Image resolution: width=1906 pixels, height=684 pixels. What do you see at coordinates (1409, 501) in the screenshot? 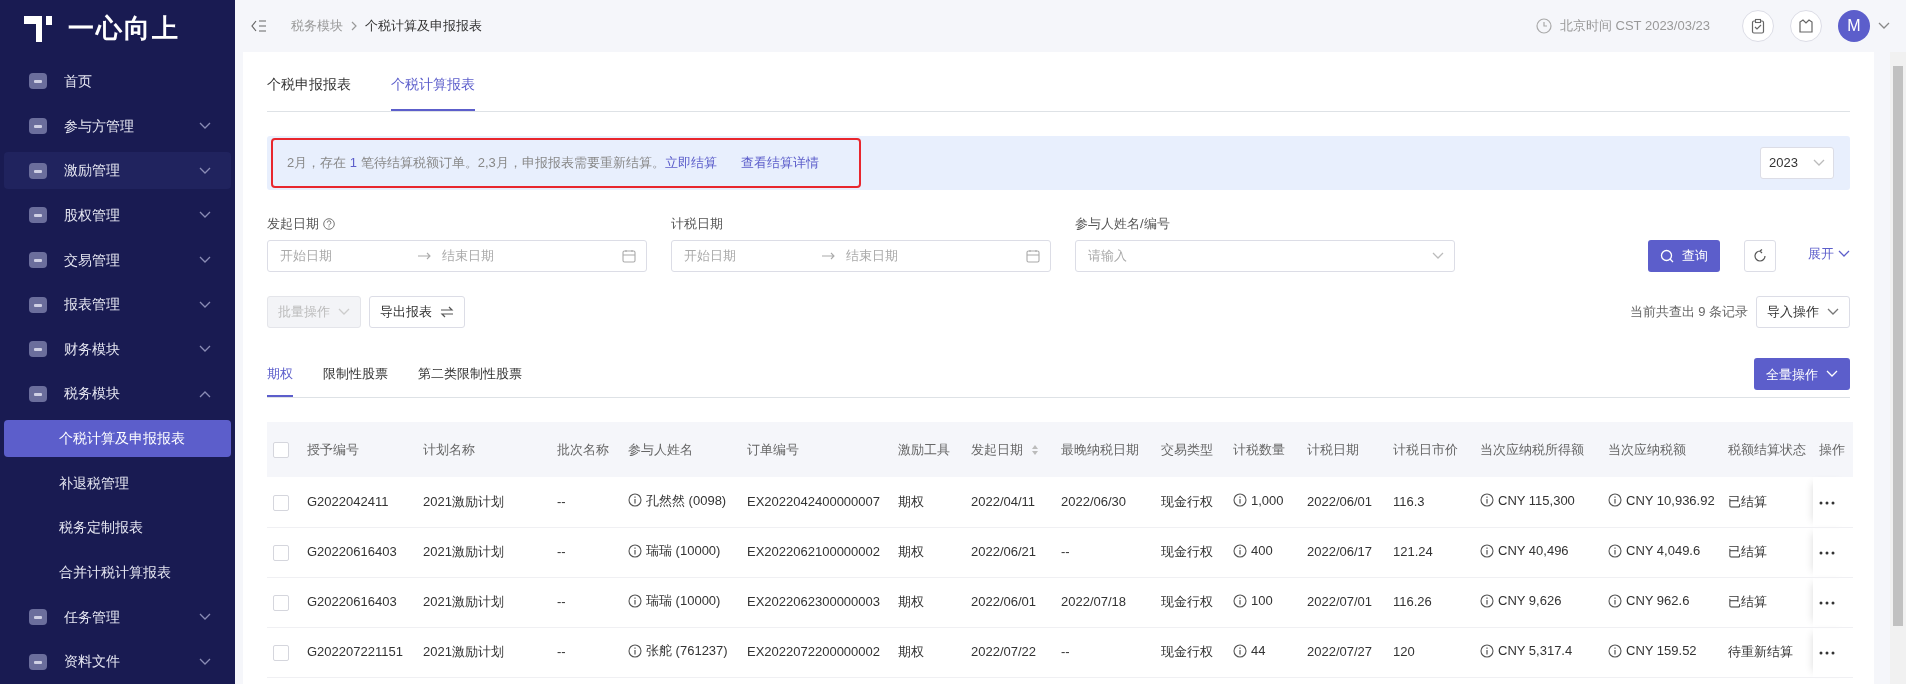
I see `table-cell: 116.3` at bounding box center [1409, 501].